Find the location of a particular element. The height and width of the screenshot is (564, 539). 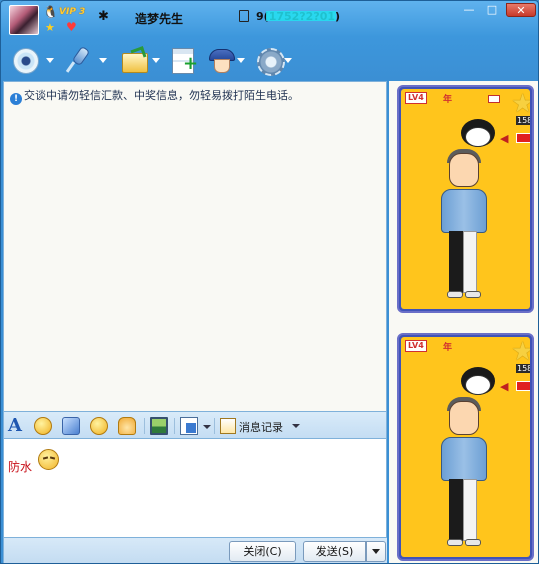

note-add-icon is located at coordinates (184, 60).